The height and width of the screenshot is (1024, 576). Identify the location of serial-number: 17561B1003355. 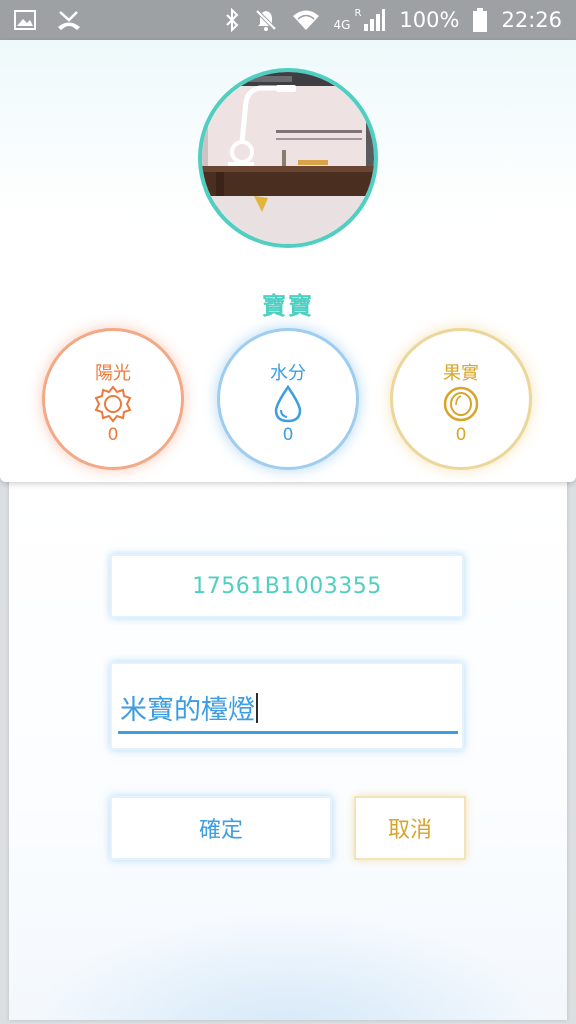
(287, 586).